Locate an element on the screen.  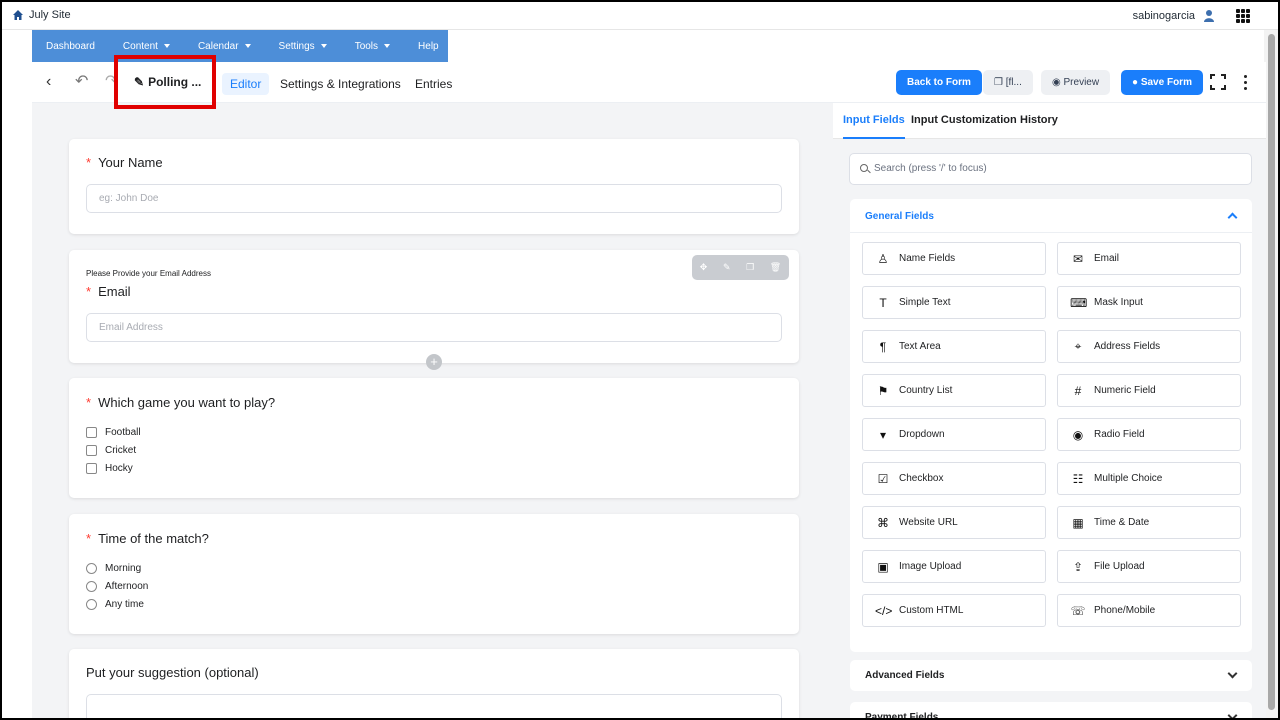
payment-fields-section: Payment Fields is located at coordinates (1051, 710).